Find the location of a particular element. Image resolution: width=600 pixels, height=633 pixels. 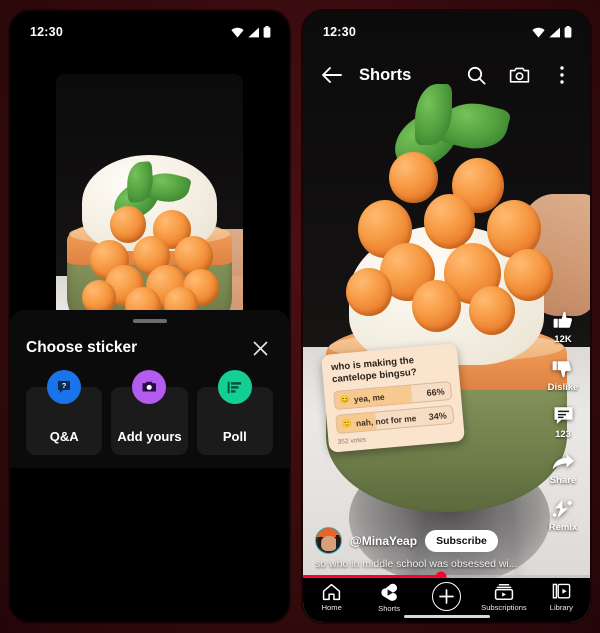

search-icon is located at coordinates (476, 75).